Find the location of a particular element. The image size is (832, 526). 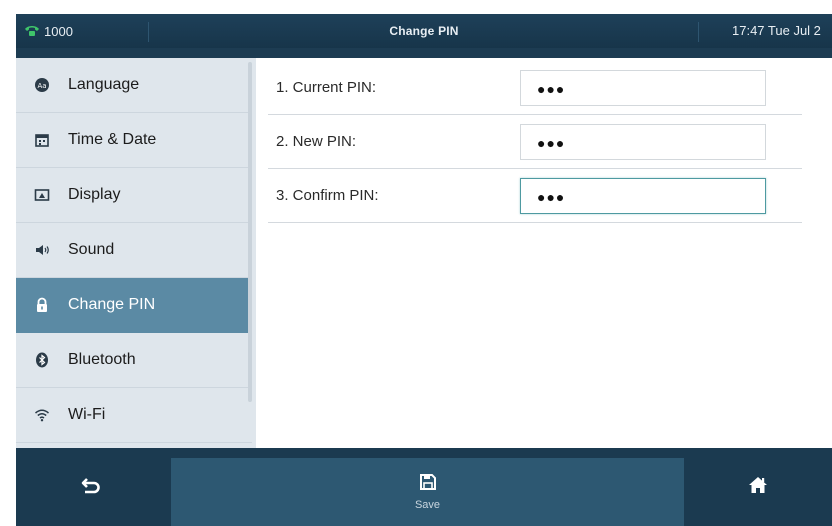

sidebar-item-label: Time & Date is located at coordinates (112, 139).